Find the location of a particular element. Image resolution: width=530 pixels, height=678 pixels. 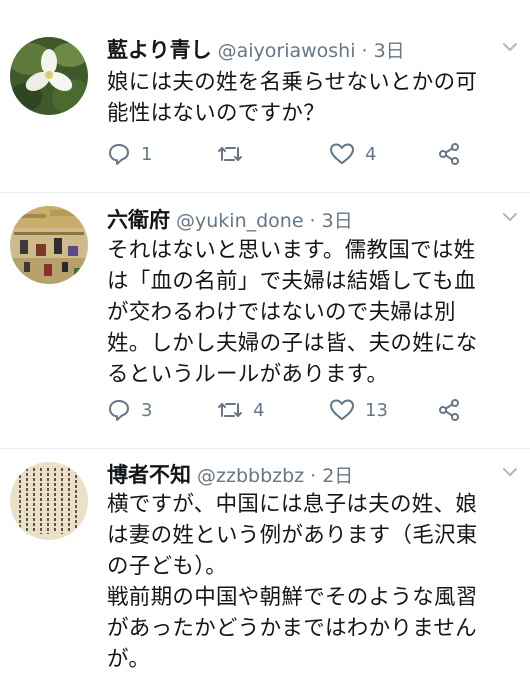

retweet-button: 4 is located at coordinates (240, 410).